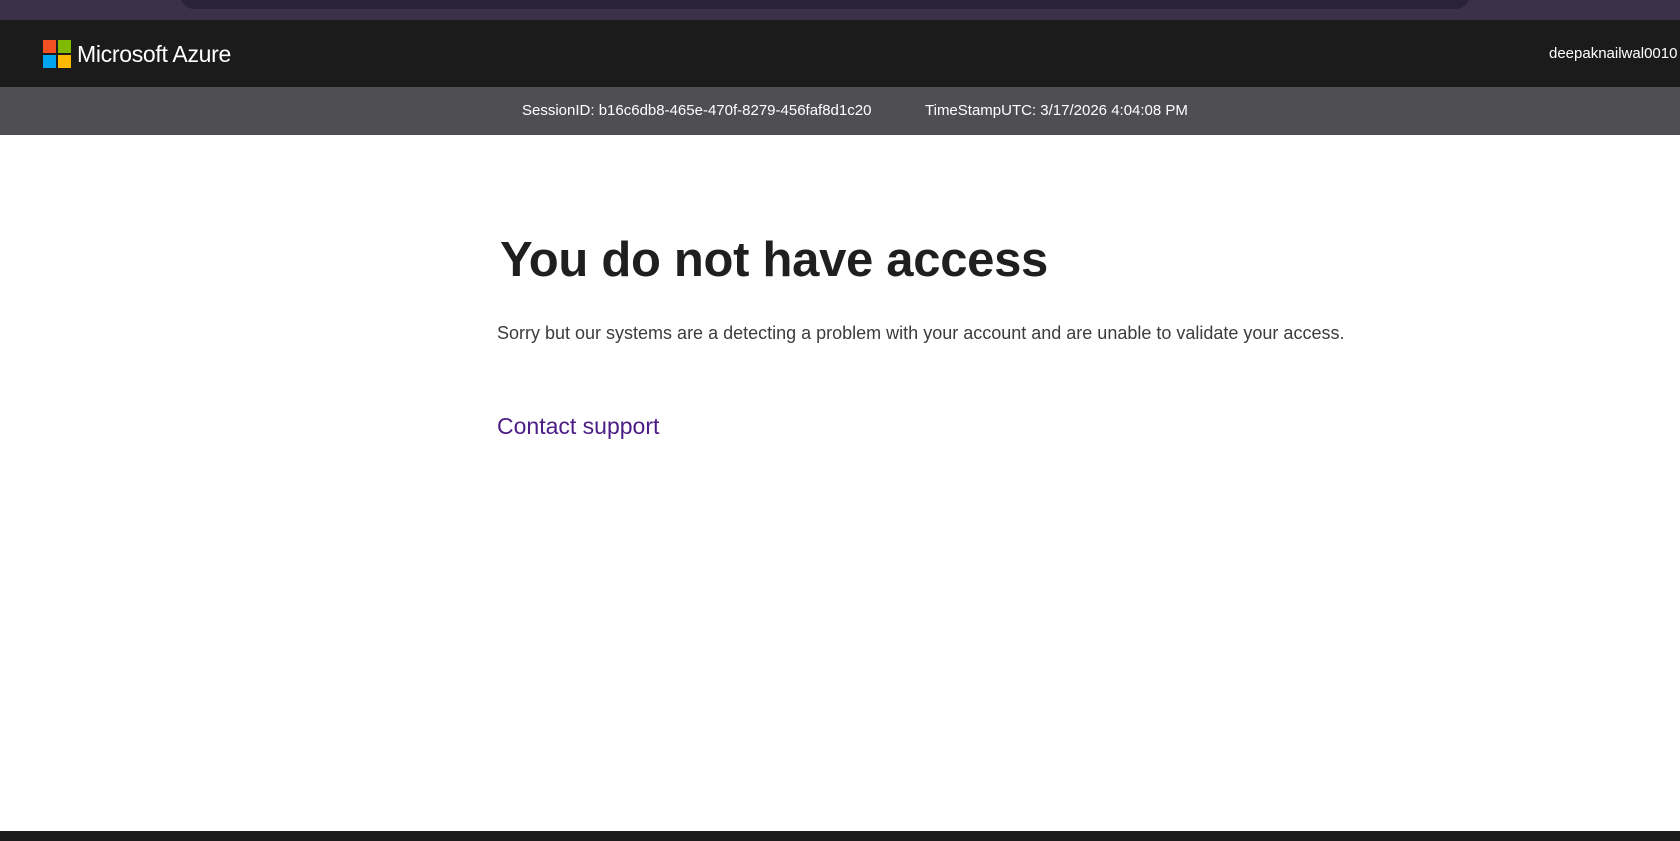 Image resolution: width=1680 pixels, height=841 pixels. Describe the element at coordinates (840, 53) in the screenshot. I see `top-navigation-bar: Microsoft Azure deepaknailwal0010` at that location.